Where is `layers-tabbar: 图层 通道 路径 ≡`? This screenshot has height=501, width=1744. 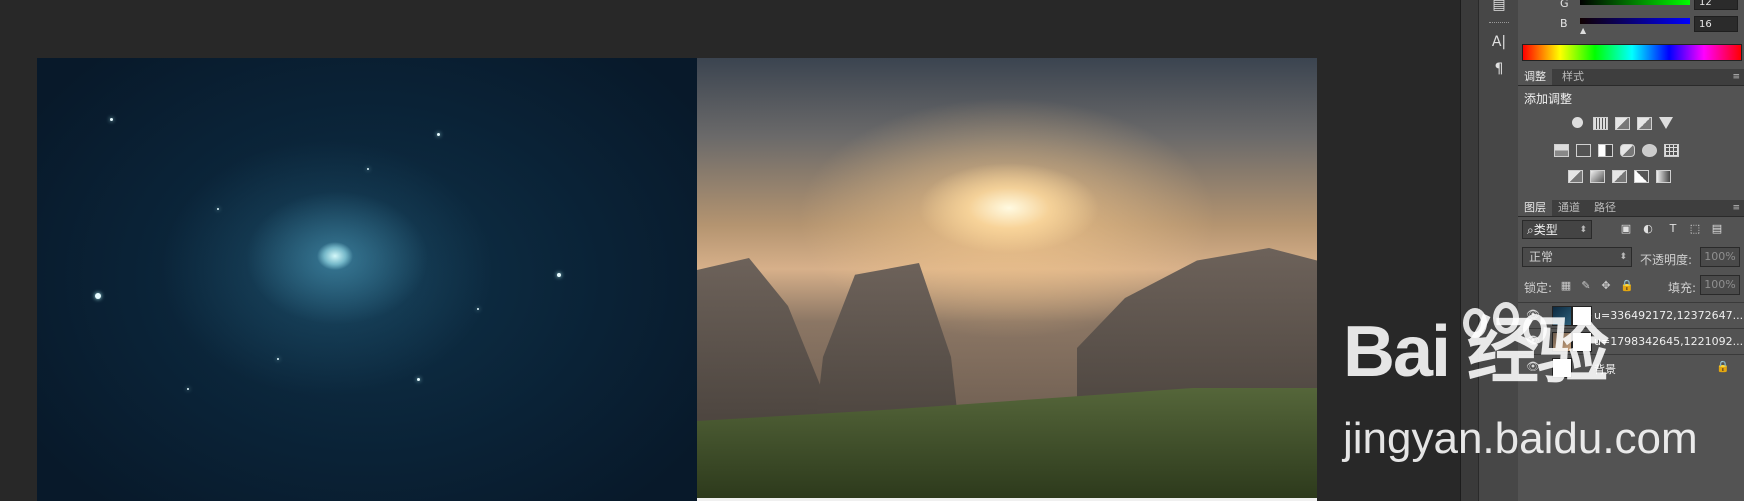 layers-tabbar: 图层 通道 路径 ≡ is located at coordinates (1631, 208).